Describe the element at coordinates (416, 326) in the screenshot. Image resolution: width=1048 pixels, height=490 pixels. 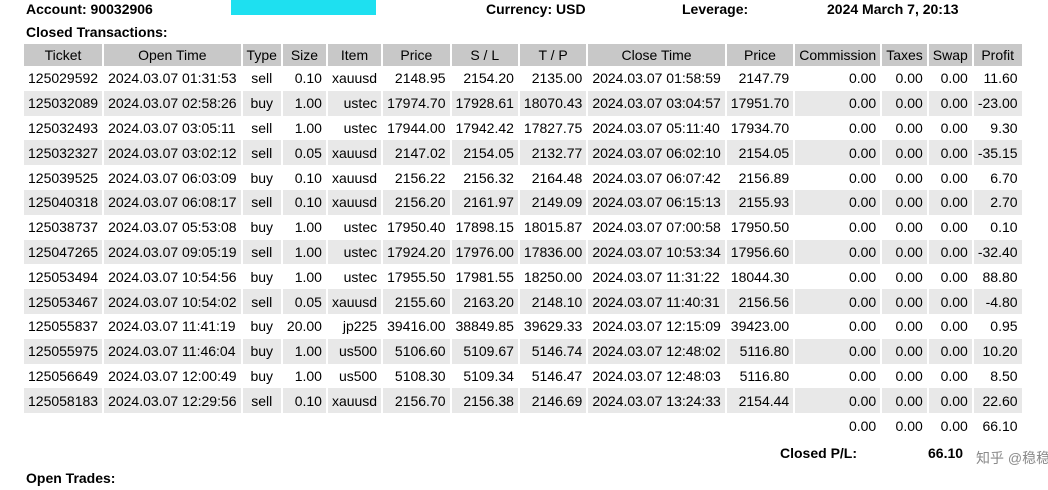
I see `table-cell: 39416.00` at that location.